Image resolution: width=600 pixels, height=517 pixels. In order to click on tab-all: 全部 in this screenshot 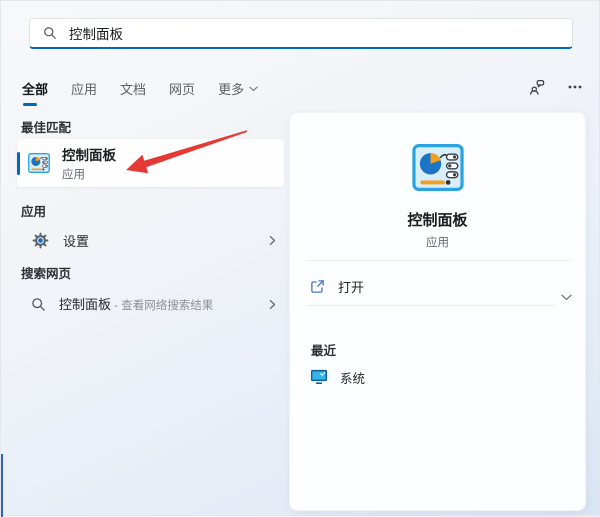, I will do `click(35, 92)`.